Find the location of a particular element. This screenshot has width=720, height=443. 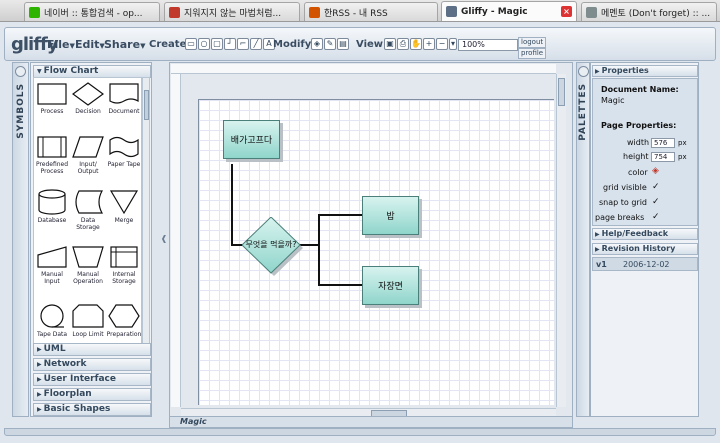

symbol-label: Internal Storage is located at coordinates (124, 278).